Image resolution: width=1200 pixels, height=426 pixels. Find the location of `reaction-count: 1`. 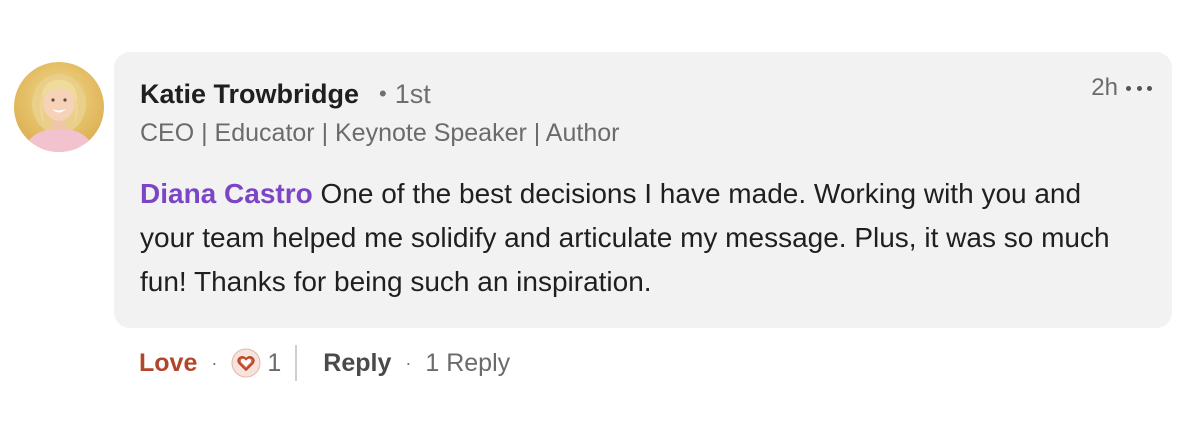

reaction-count: 1 is located at coordinates (274, 363).